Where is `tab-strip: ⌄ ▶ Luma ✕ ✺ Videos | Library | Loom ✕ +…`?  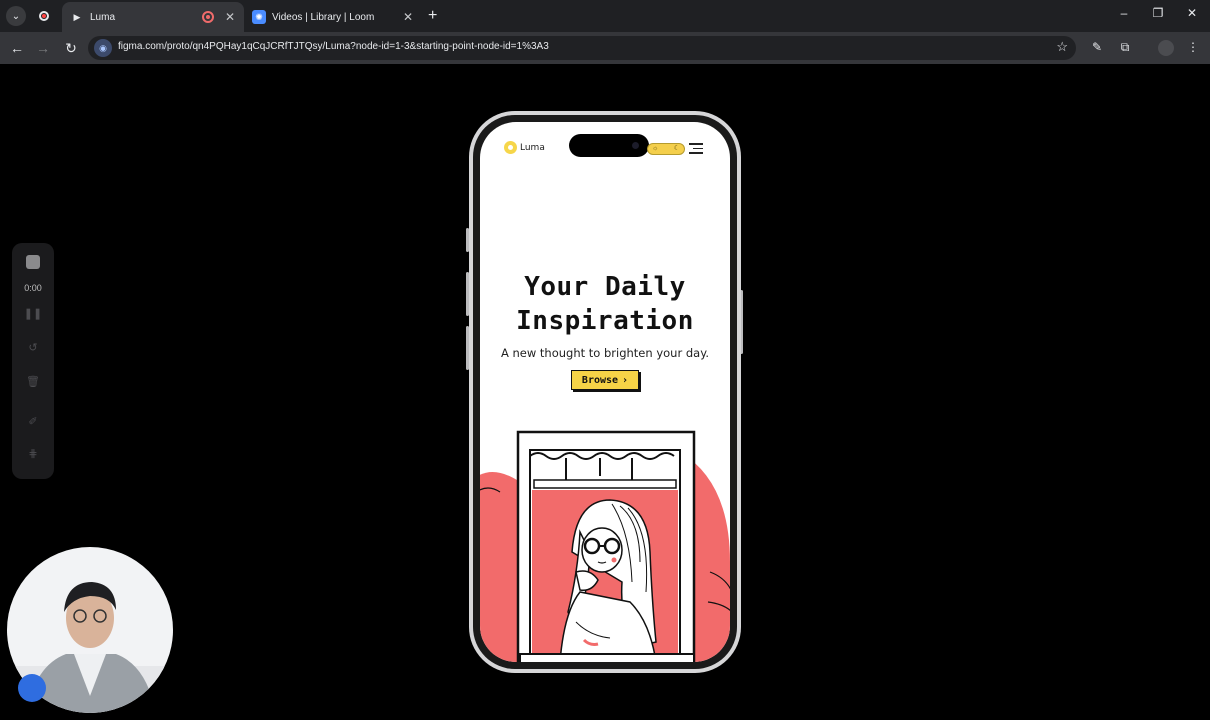
tab-strip: ⌄ ▶ Luma ✕ ✺ Videos | Library | Loom ✕ +… is located at coordinates (605, 16).